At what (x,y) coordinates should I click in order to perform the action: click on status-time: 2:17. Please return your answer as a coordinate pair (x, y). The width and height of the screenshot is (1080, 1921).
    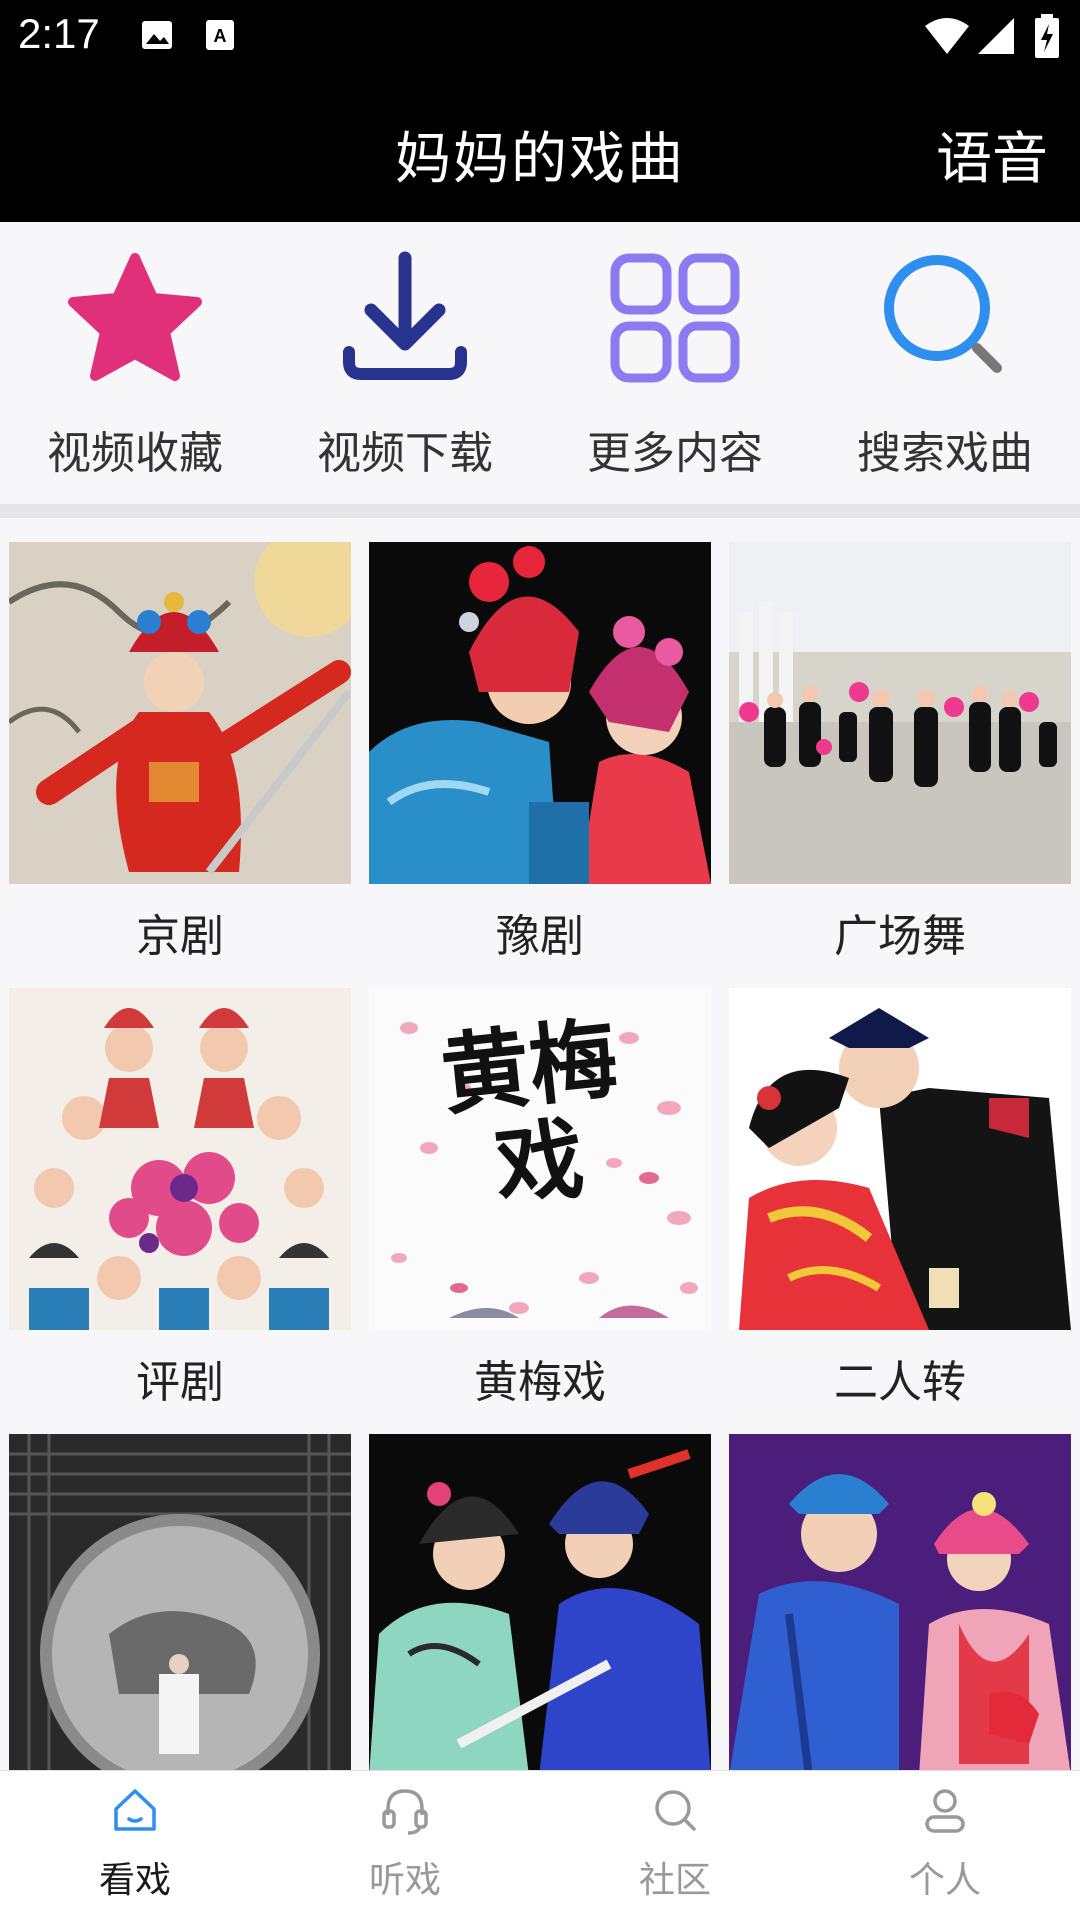
    Looking at the image, I should click on (59, 33).